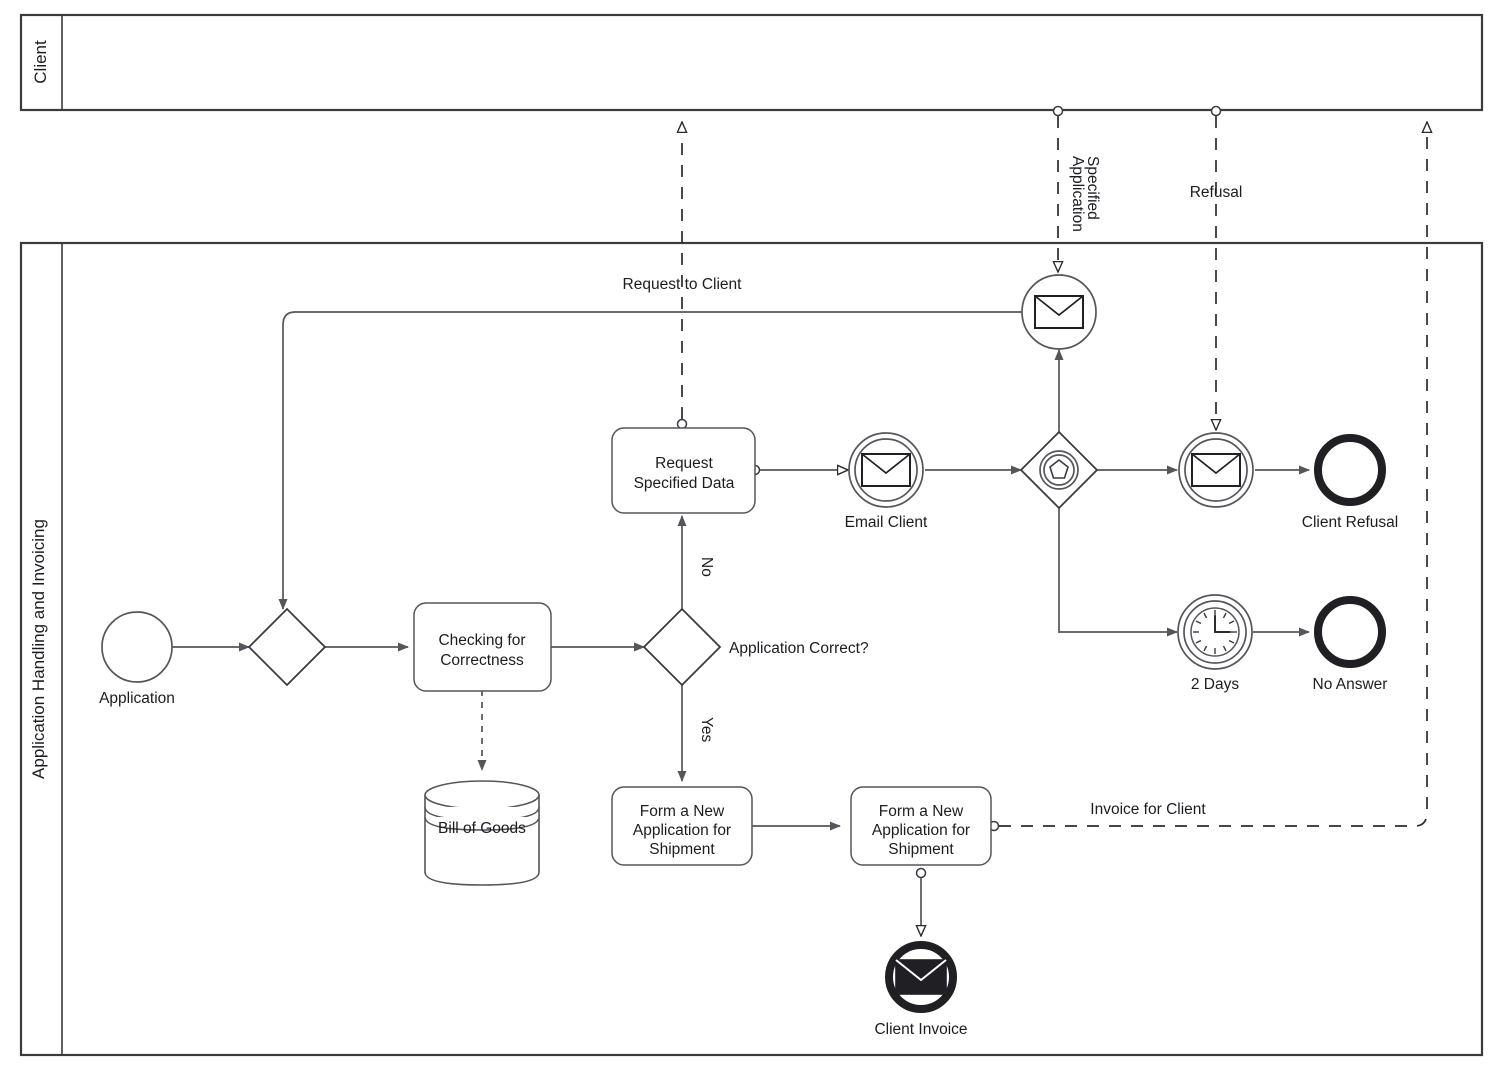  I want to click on start-event-application-label: Application, so click(137, 698).